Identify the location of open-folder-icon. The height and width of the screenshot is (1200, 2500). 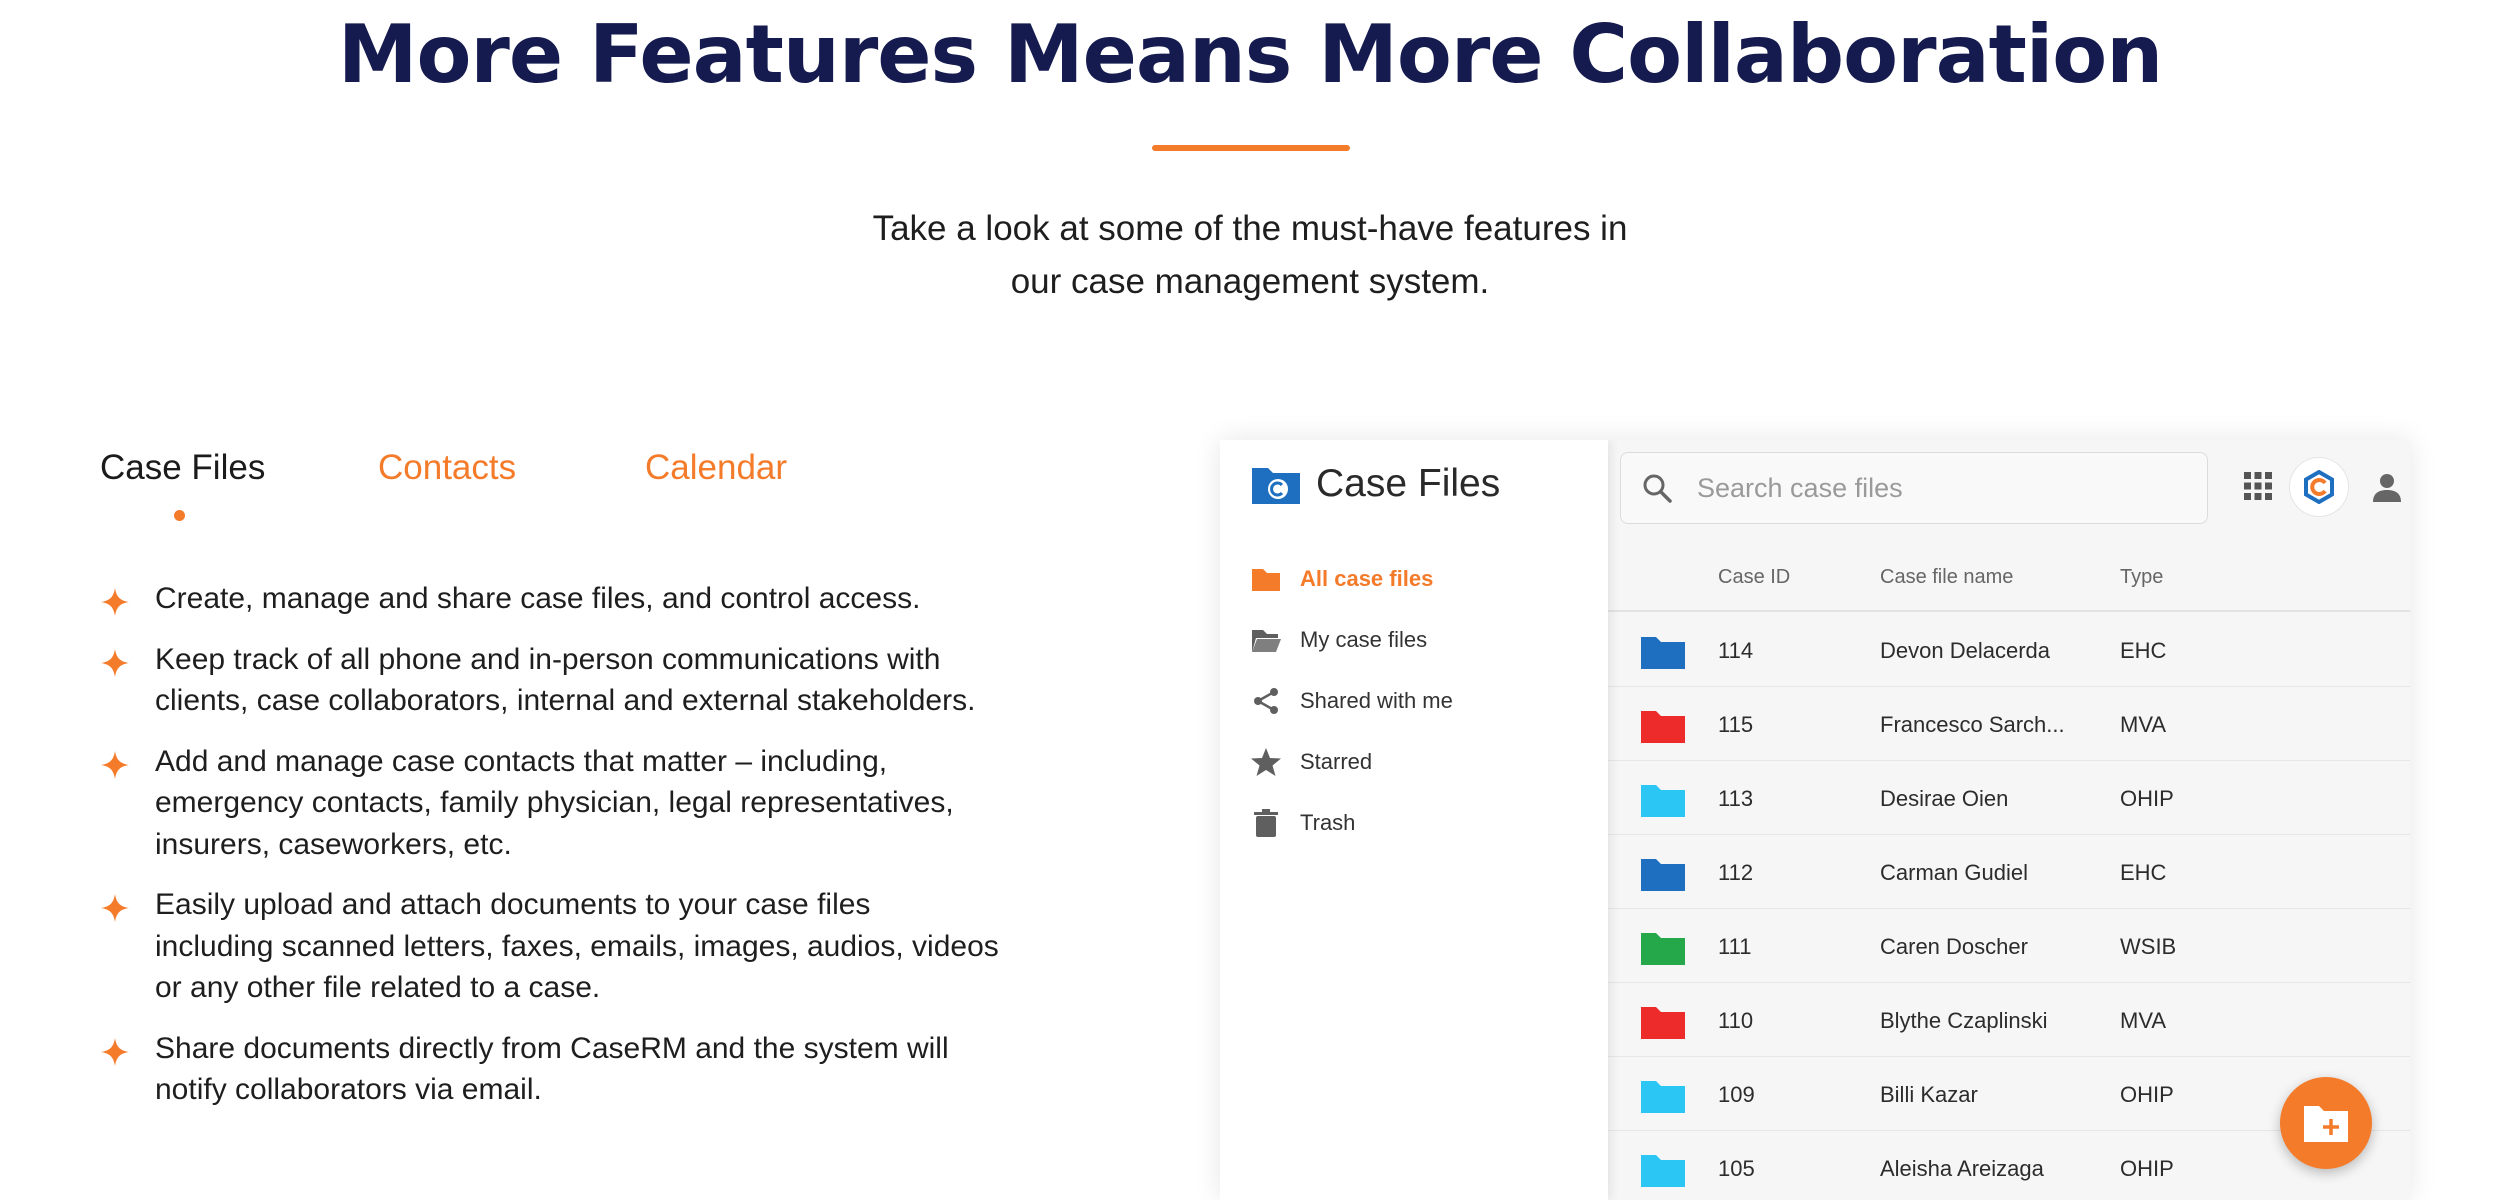
(1266, 640).